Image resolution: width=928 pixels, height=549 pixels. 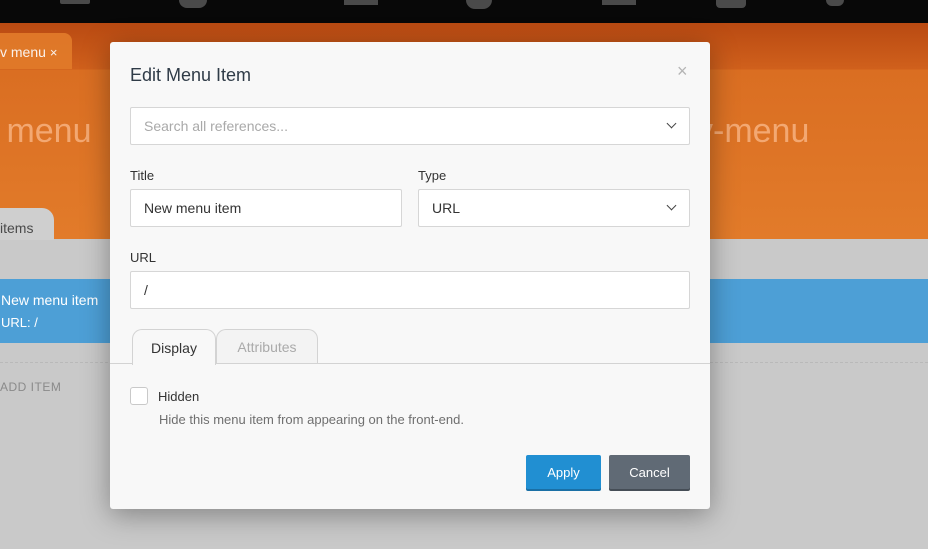 What do you see at coordinates (432, 175) in the screenshot?
I see `type-label: Type` at bounding box center [432, 175].